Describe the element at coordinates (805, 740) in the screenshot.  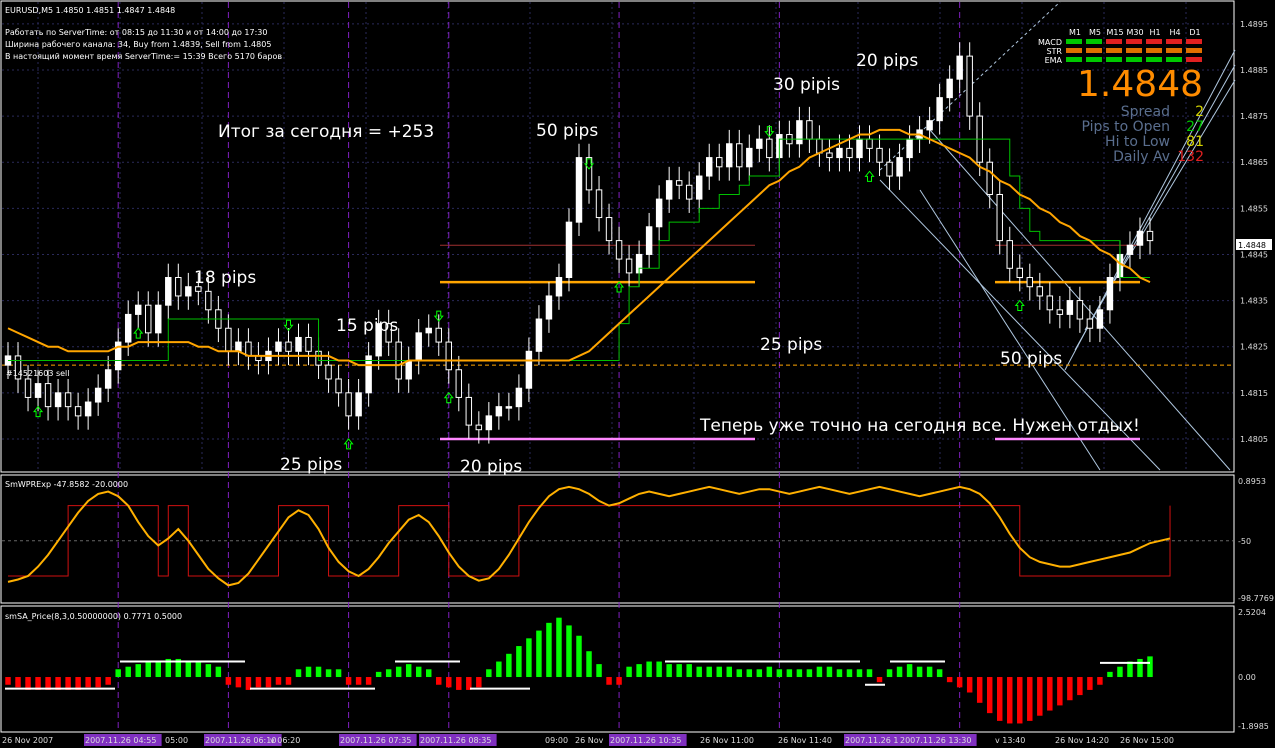
I see `time-tick-label: 26 Nov 11:40` at that location.